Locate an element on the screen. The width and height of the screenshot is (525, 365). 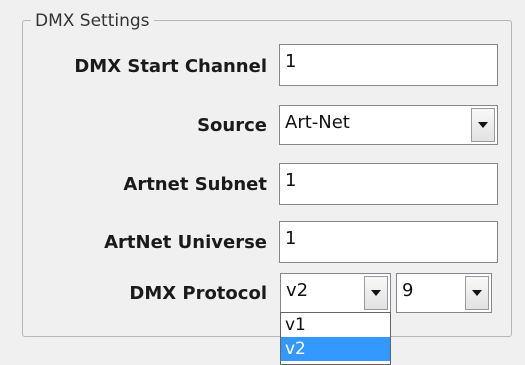
dmx-protocol-version-value: v2 is located at coordinates (297, 290).